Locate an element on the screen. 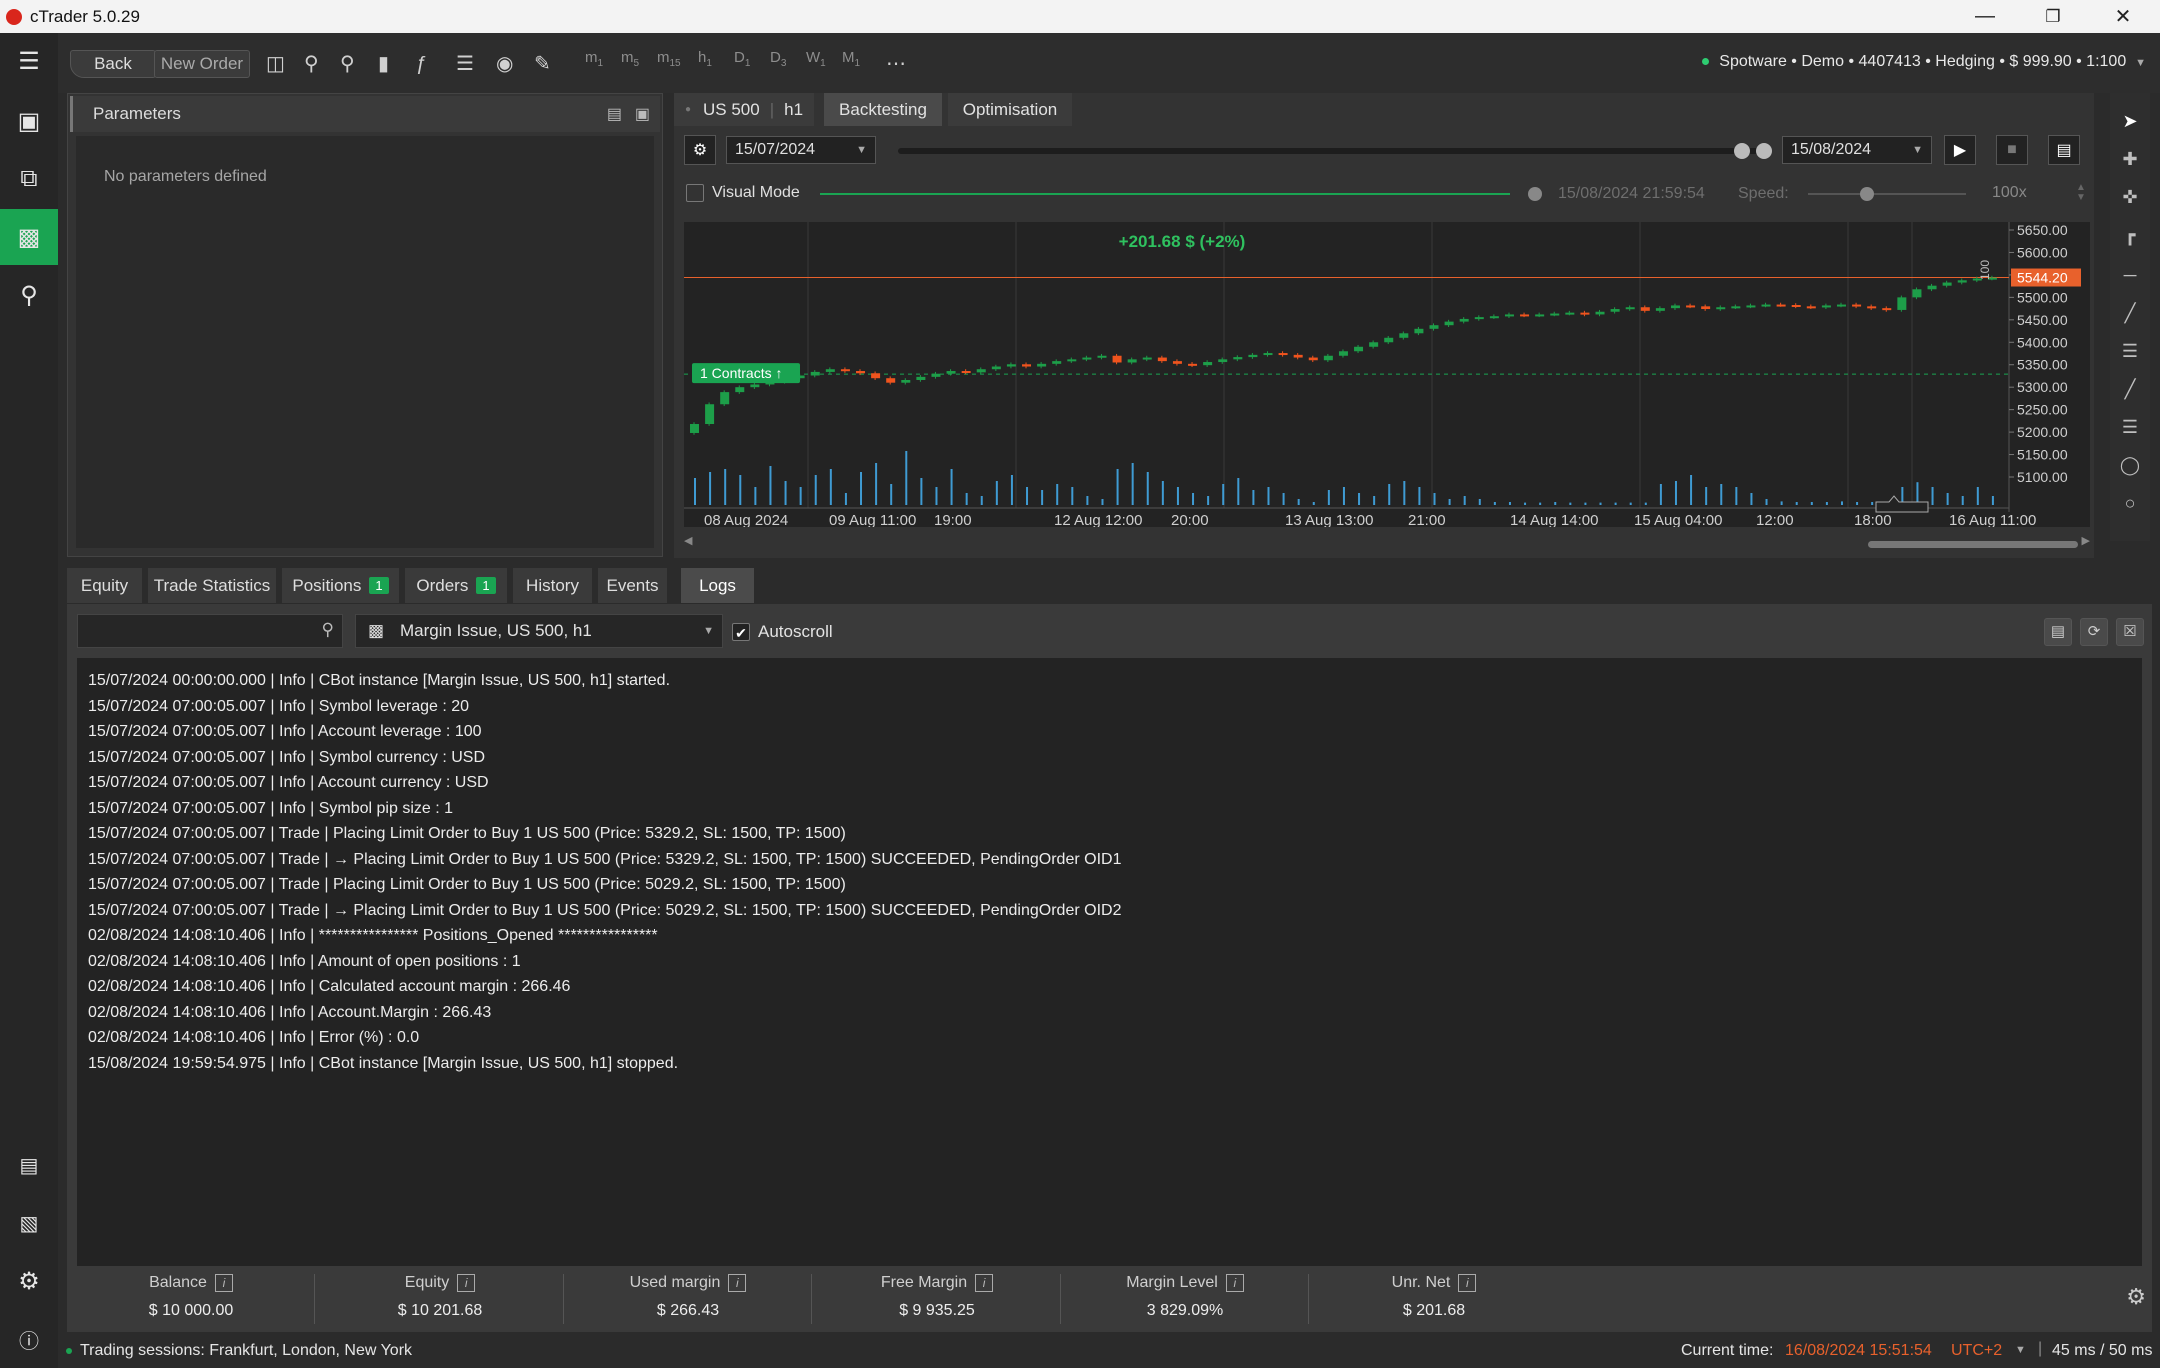  visual-progress-handle is located at coordinates (1535, 194).